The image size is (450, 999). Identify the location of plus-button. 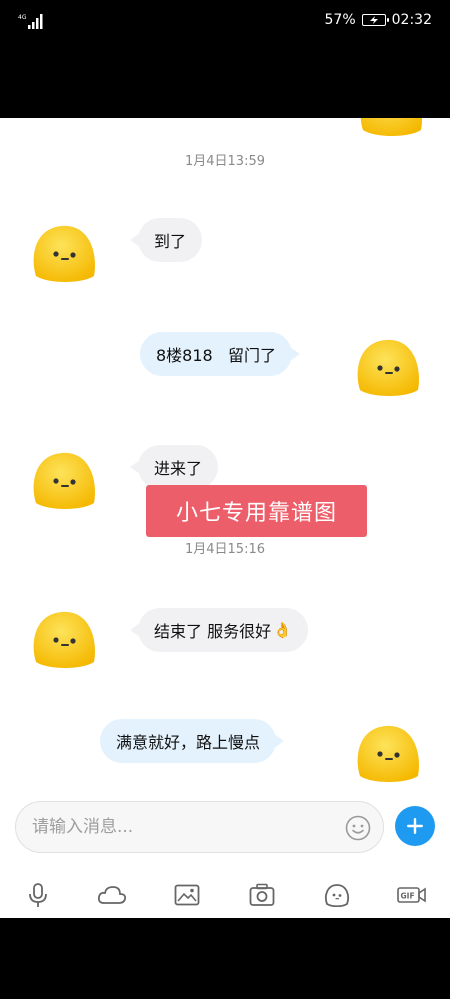
(415, 826).